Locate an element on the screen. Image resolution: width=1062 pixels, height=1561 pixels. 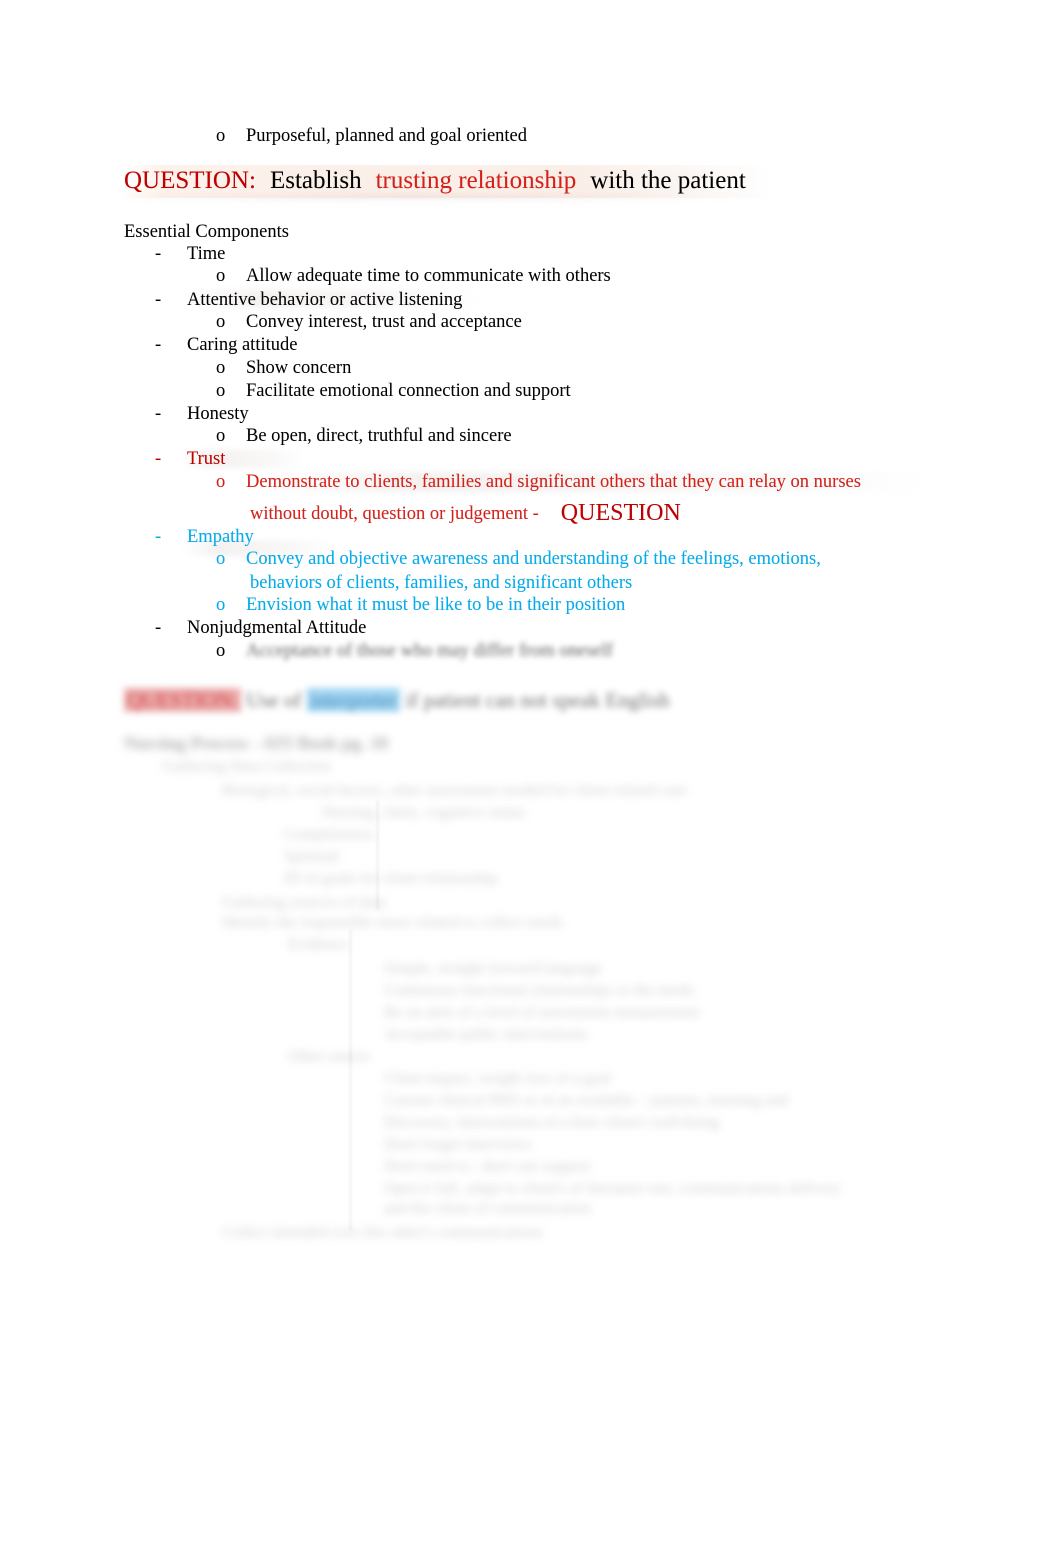
blurred-question-label: QUESTION: is located at coordinates (182, 700).